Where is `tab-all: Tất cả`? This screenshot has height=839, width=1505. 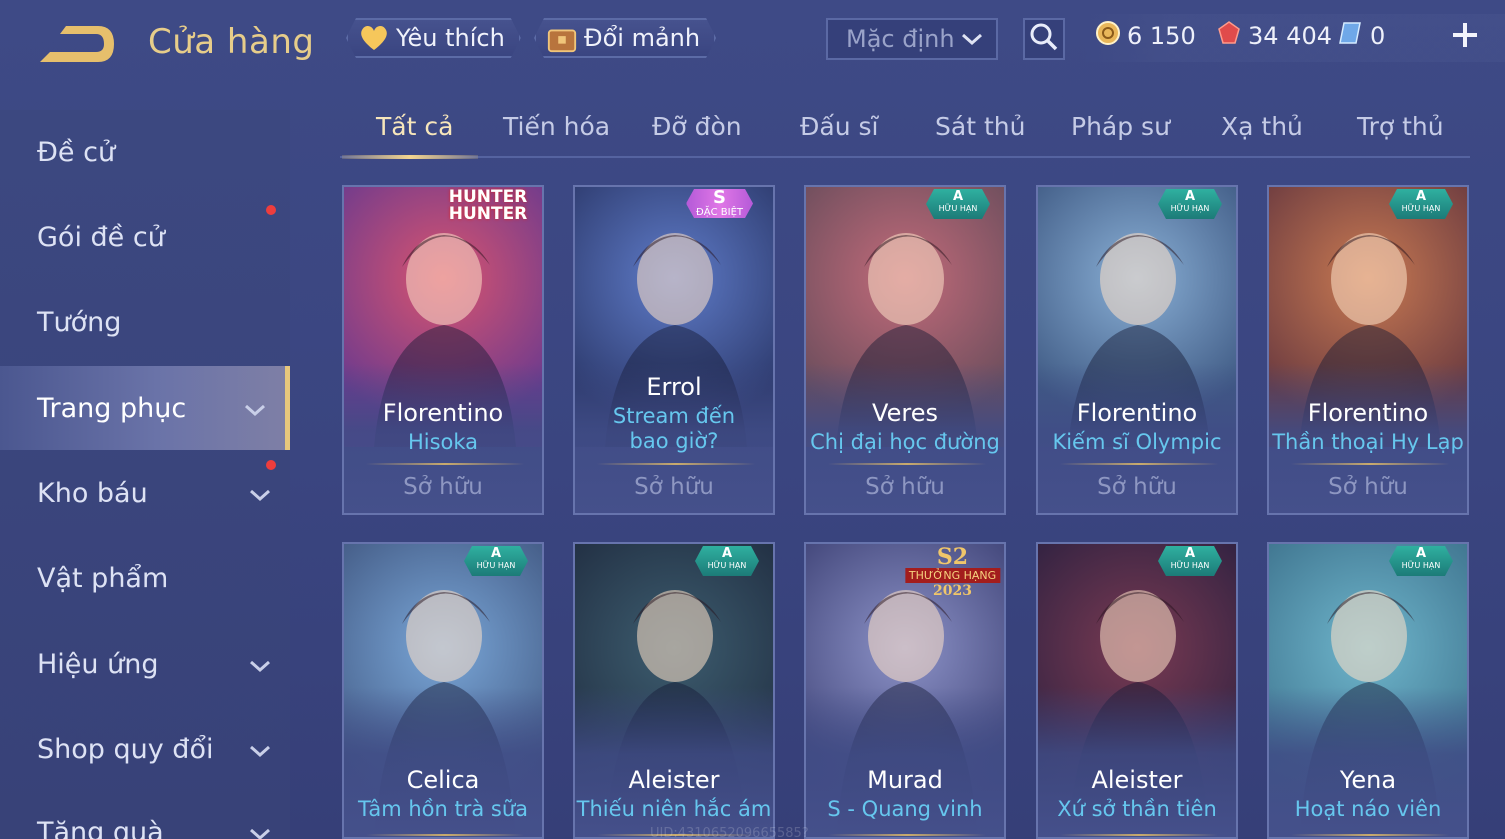 tab-all: Tất cả is located at coordinates (414, 126).